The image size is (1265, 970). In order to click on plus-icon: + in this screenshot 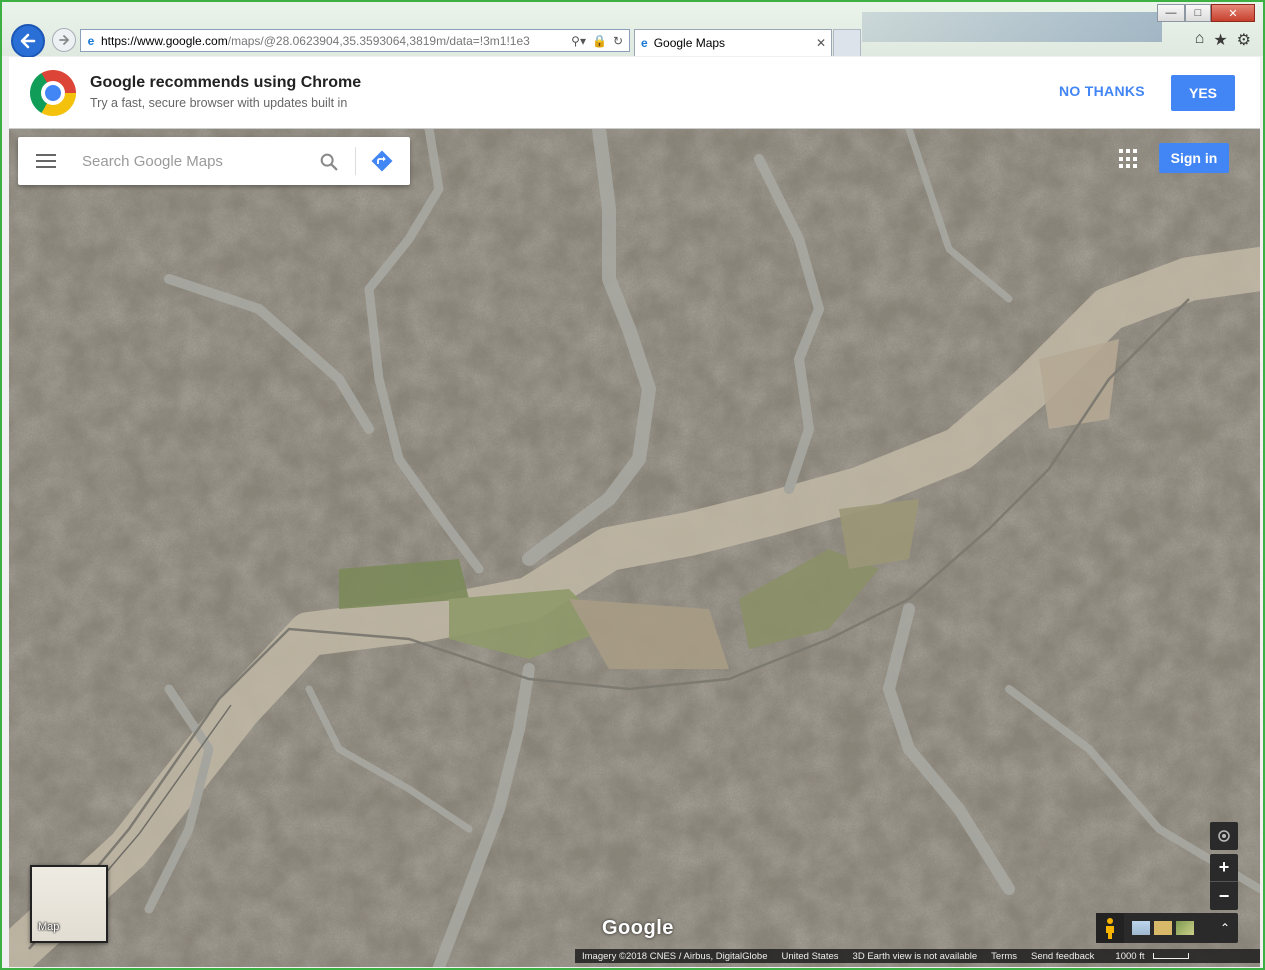, I will do `click(1224, 867)`.